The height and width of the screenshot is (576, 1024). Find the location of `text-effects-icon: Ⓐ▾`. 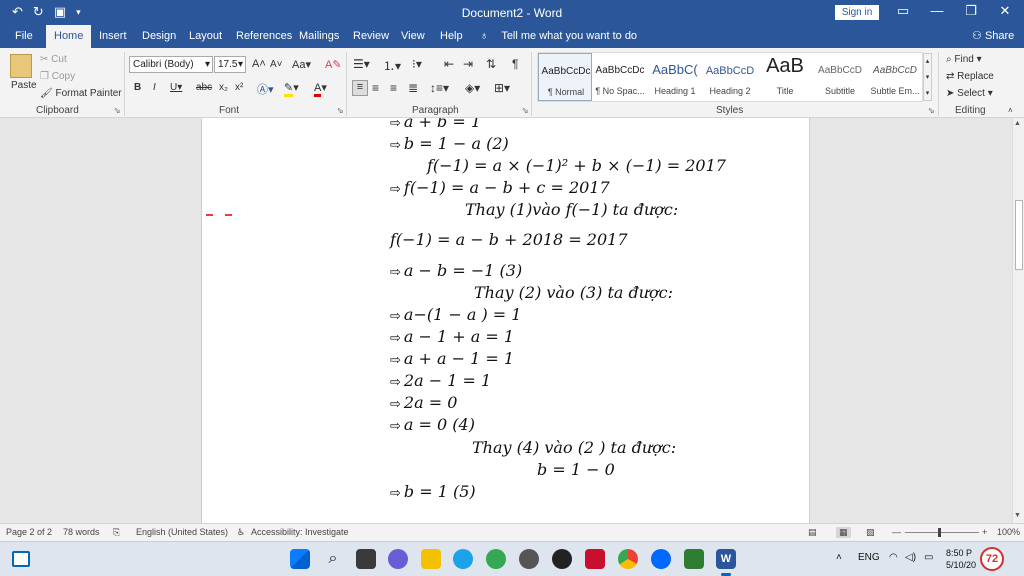

text-effects-icon: Ⓐ▾ is located at coordinates (265, 89).